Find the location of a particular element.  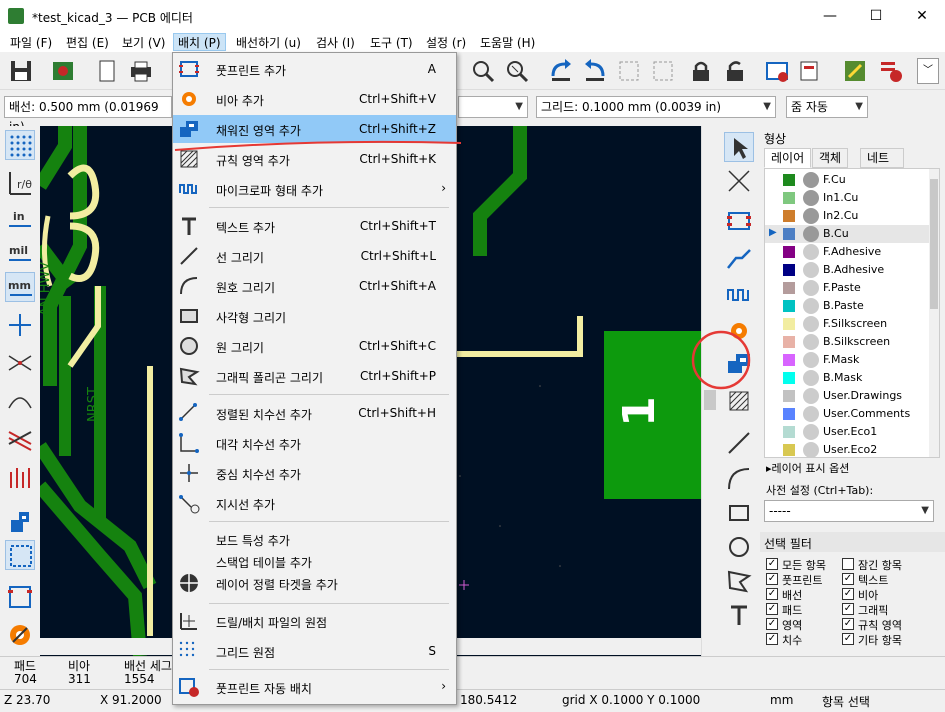

grid-select: 그리드: 0.1000 mm (0.0039 in) ▼ is located at coordinates (656, 107).